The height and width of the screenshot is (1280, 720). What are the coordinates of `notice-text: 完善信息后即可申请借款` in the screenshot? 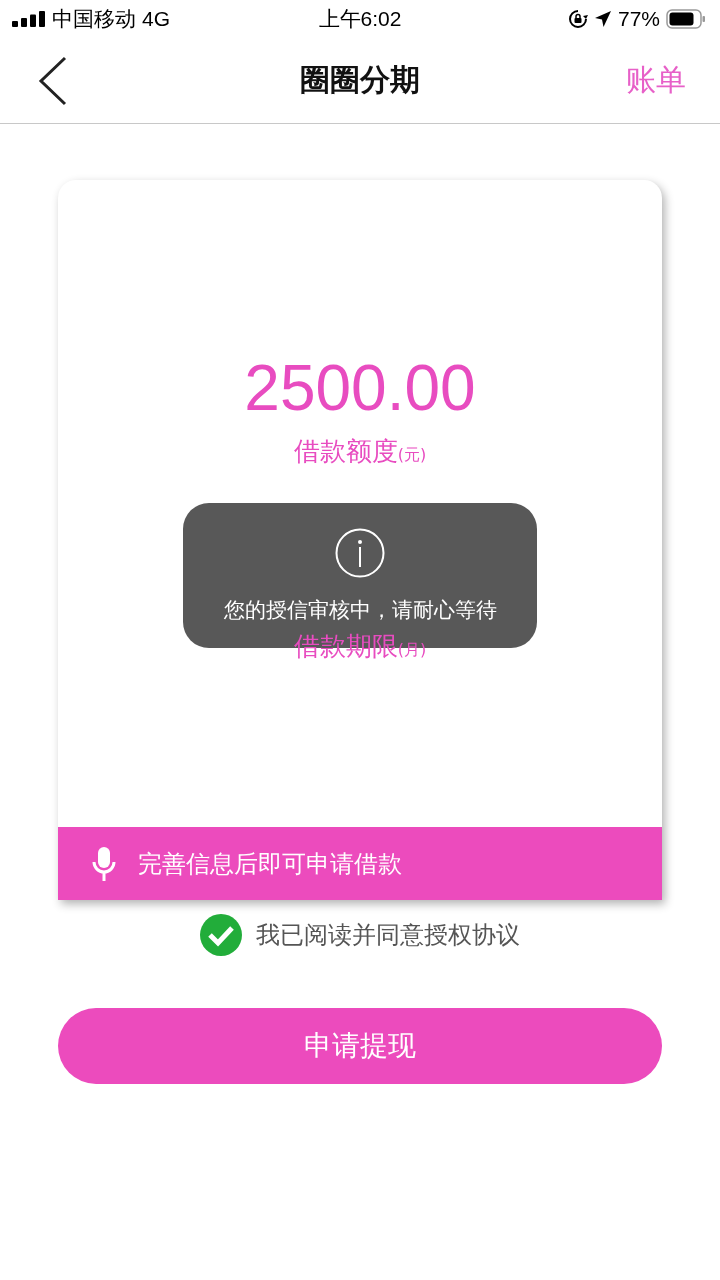 It's located at (270, 864).